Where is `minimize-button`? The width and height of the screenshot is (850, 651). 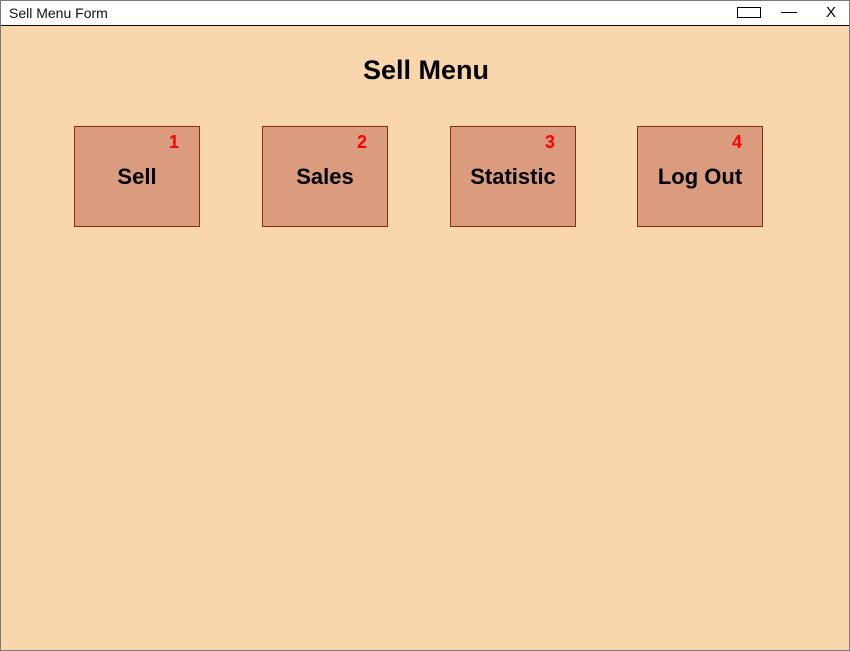
minimize-button is located at coordinates (790, 13).